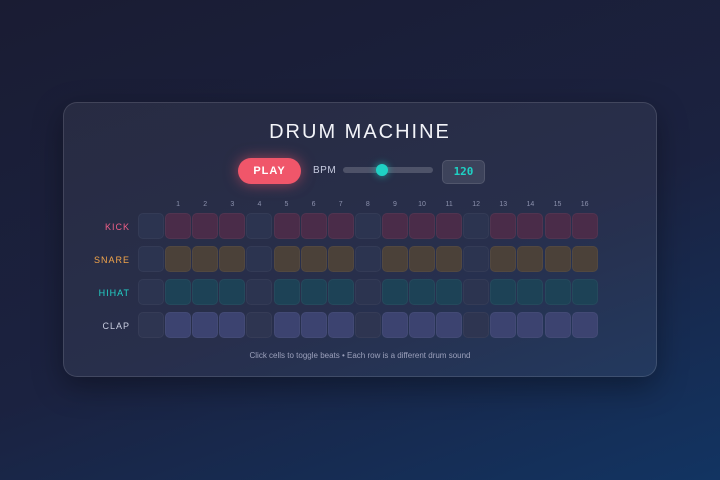 The height and width of the screenshot is (480, 720). I want to click on step-number: 9, so click(394, 204).